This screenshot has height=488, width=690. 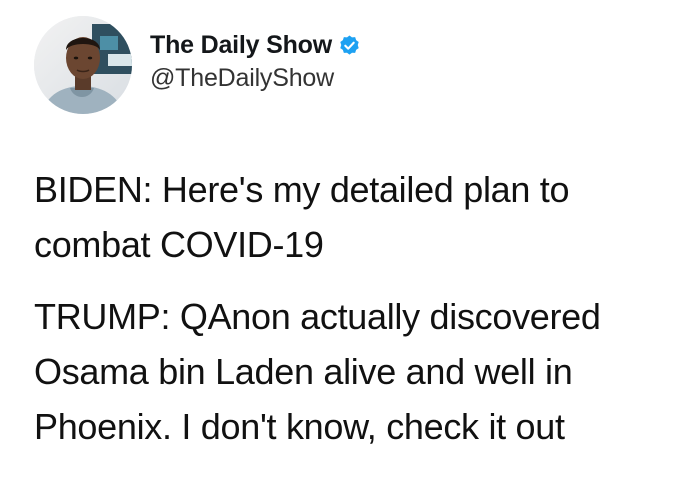 I want to click on avatar-image, so click(x=83, y=65).